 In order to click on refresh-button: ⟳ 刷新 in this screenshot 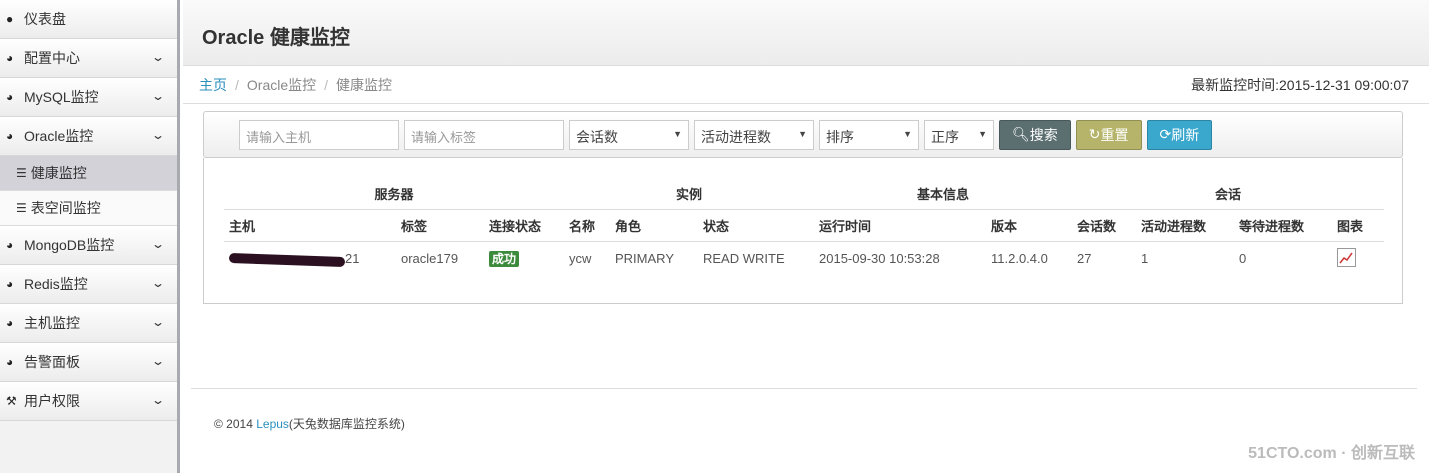, I will do `click(1179, 134)`.